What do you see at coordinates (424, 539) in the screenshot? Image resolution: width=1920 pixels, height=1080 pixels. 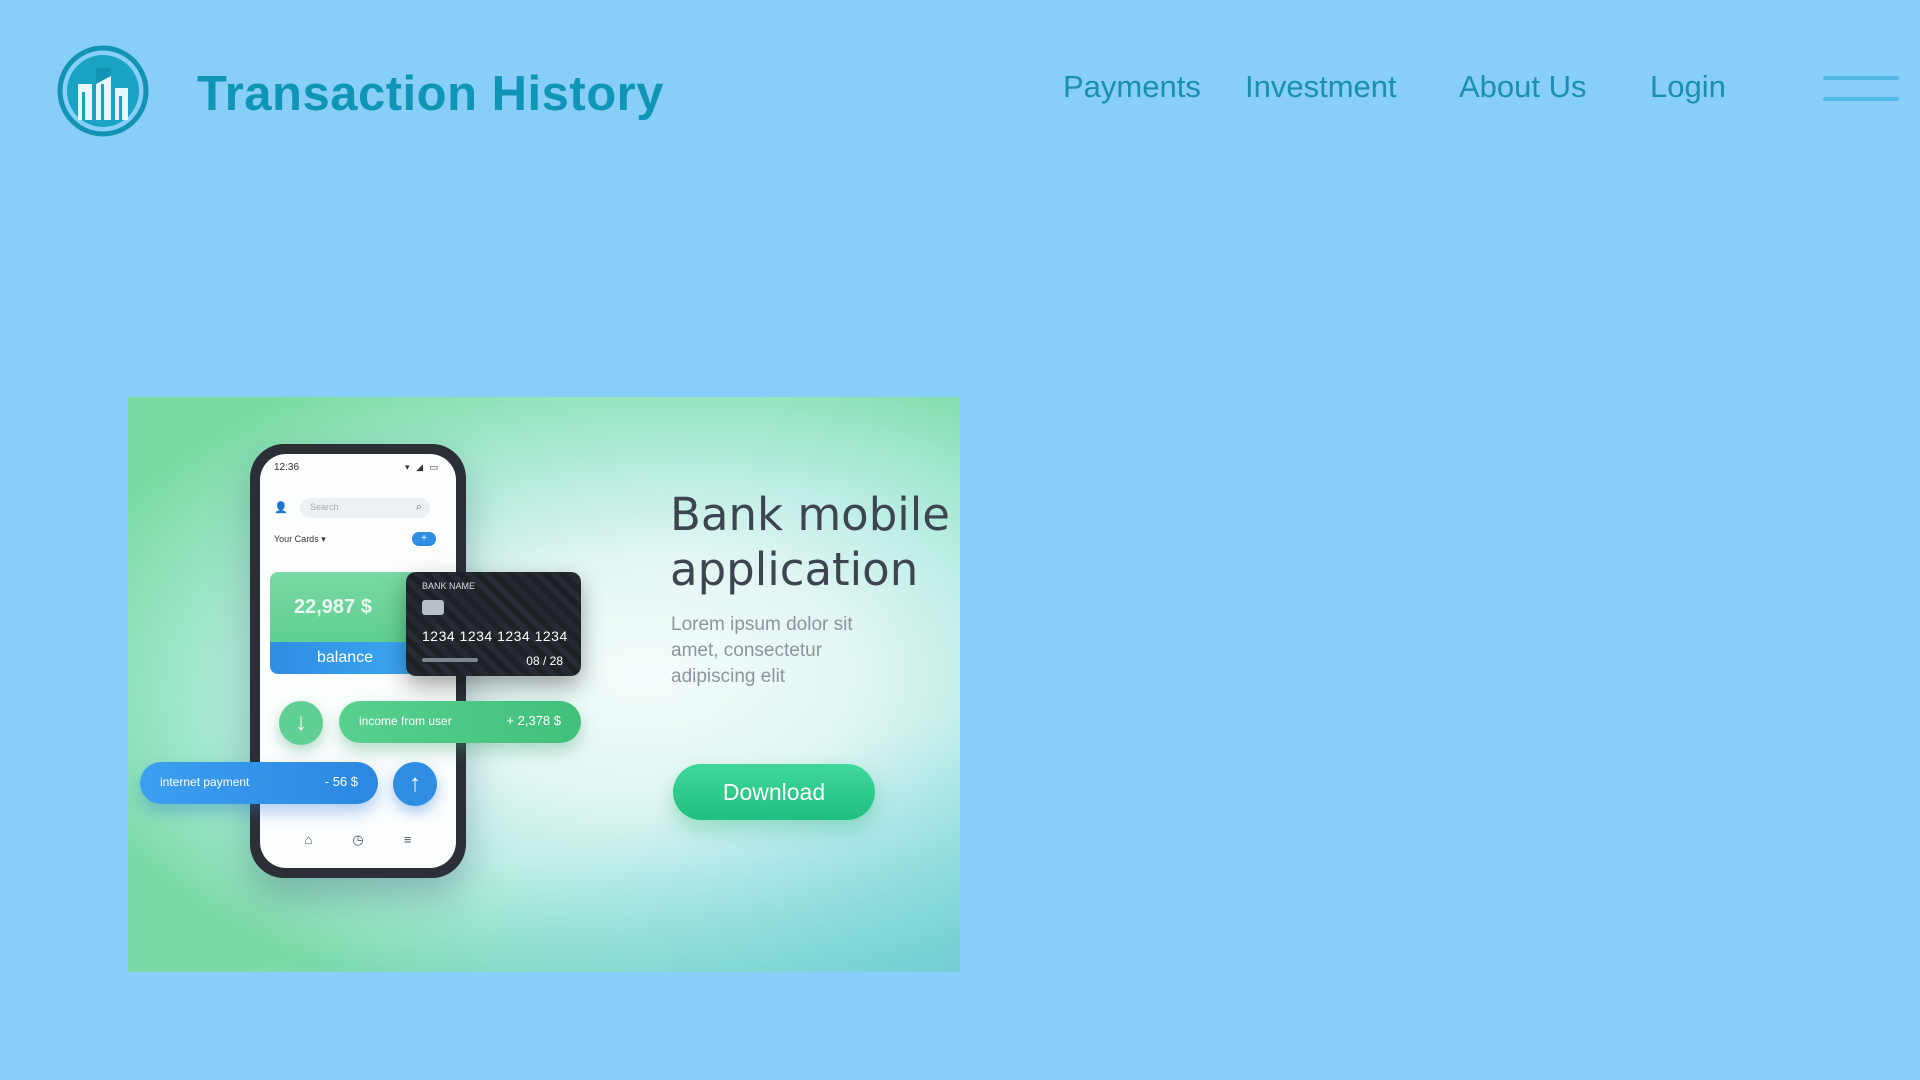 I see `add-card-chip: +` at bounding box center [424, 539].